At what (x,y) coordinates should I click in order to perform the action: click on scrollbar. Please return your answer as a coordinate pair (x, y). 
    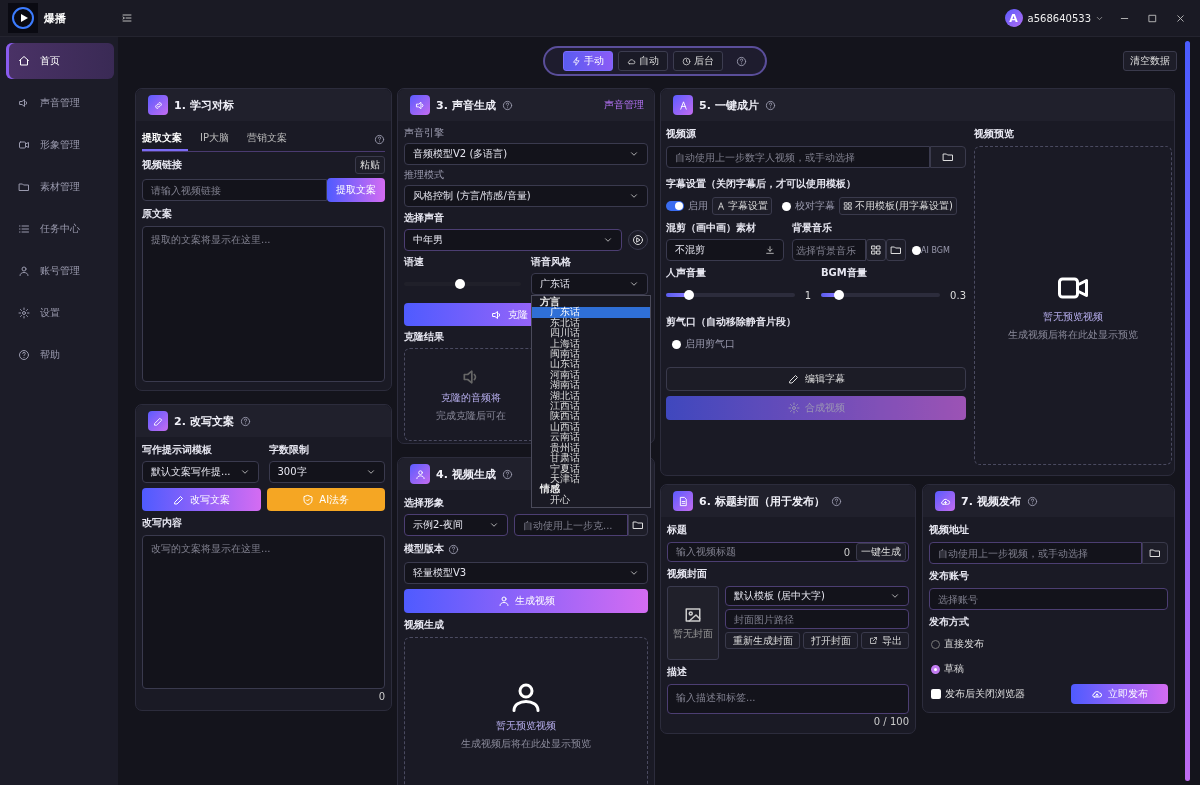
    Looking at the image, I should click on (1187, 411).